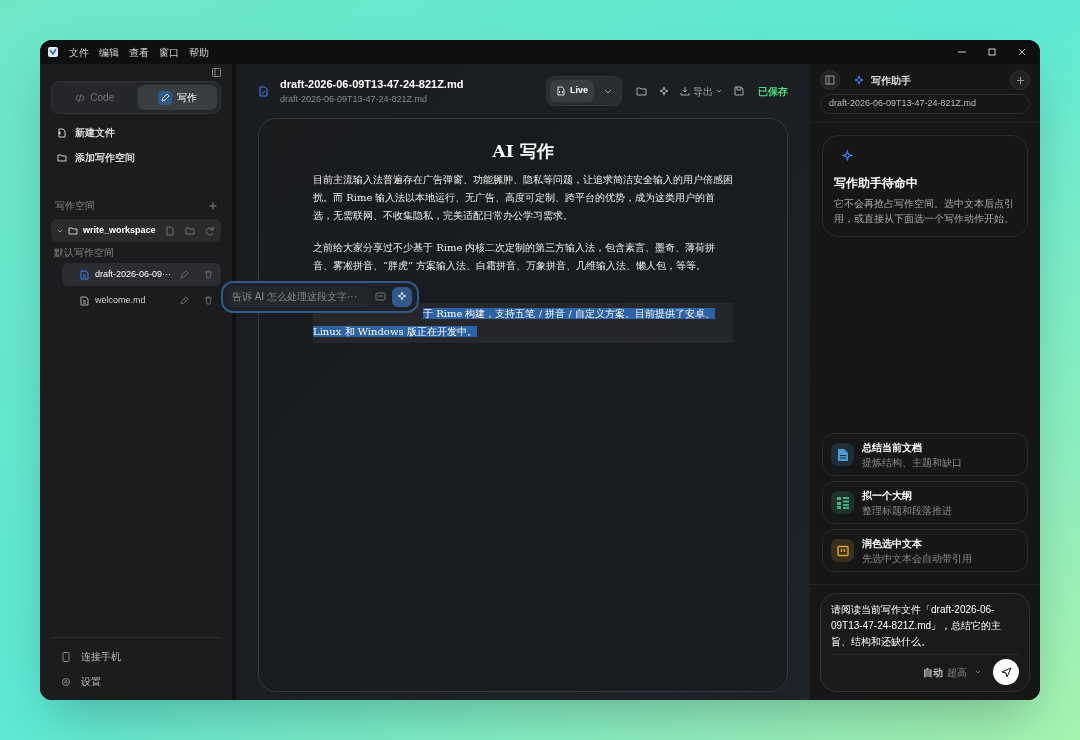 The height and width of the screenshot is (740, 1080). What do you see at coordinates (169, 52) in the screenshot?
I see `menu-item: 窗口` at bounding box center [169, 52].